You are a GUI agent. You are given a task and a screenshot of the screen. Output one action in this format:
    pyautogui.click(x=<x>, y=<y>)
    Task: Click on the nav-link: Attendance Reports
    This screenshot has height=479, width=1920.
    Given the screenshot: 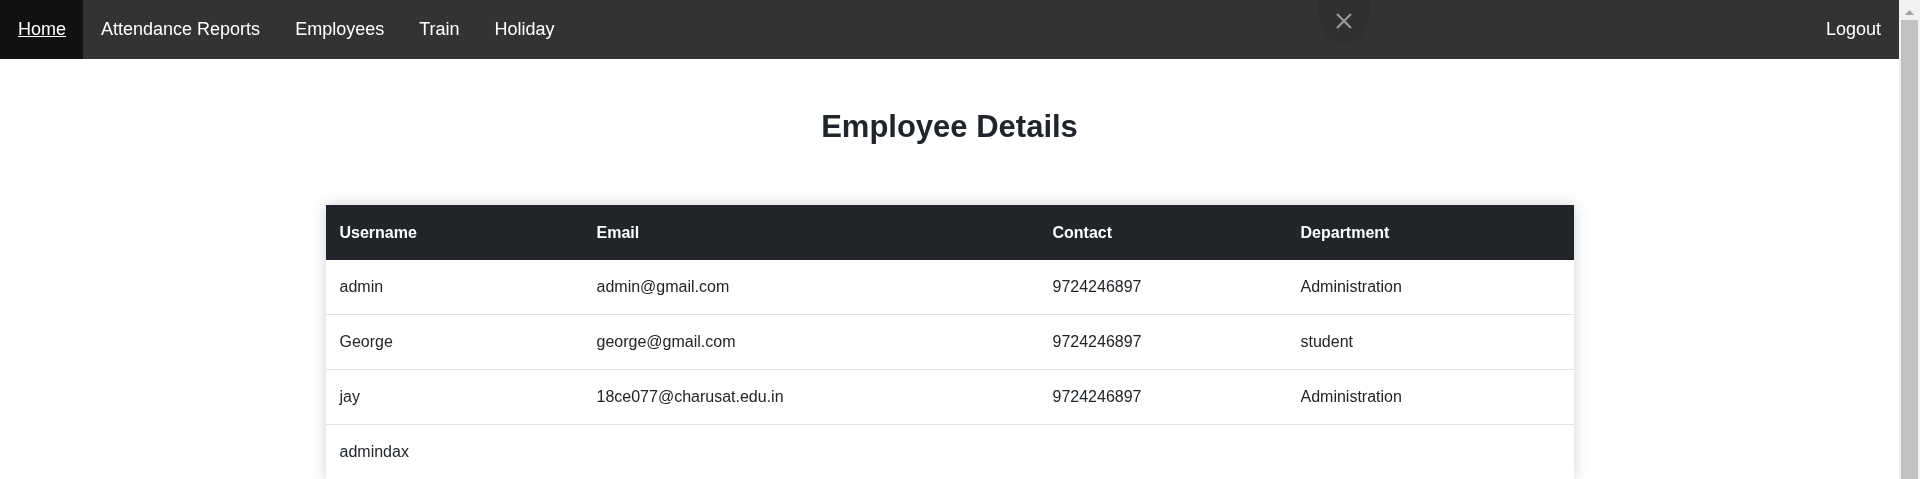 What is the action you would take?
    pyautogui.click(x=180, y=29)
    